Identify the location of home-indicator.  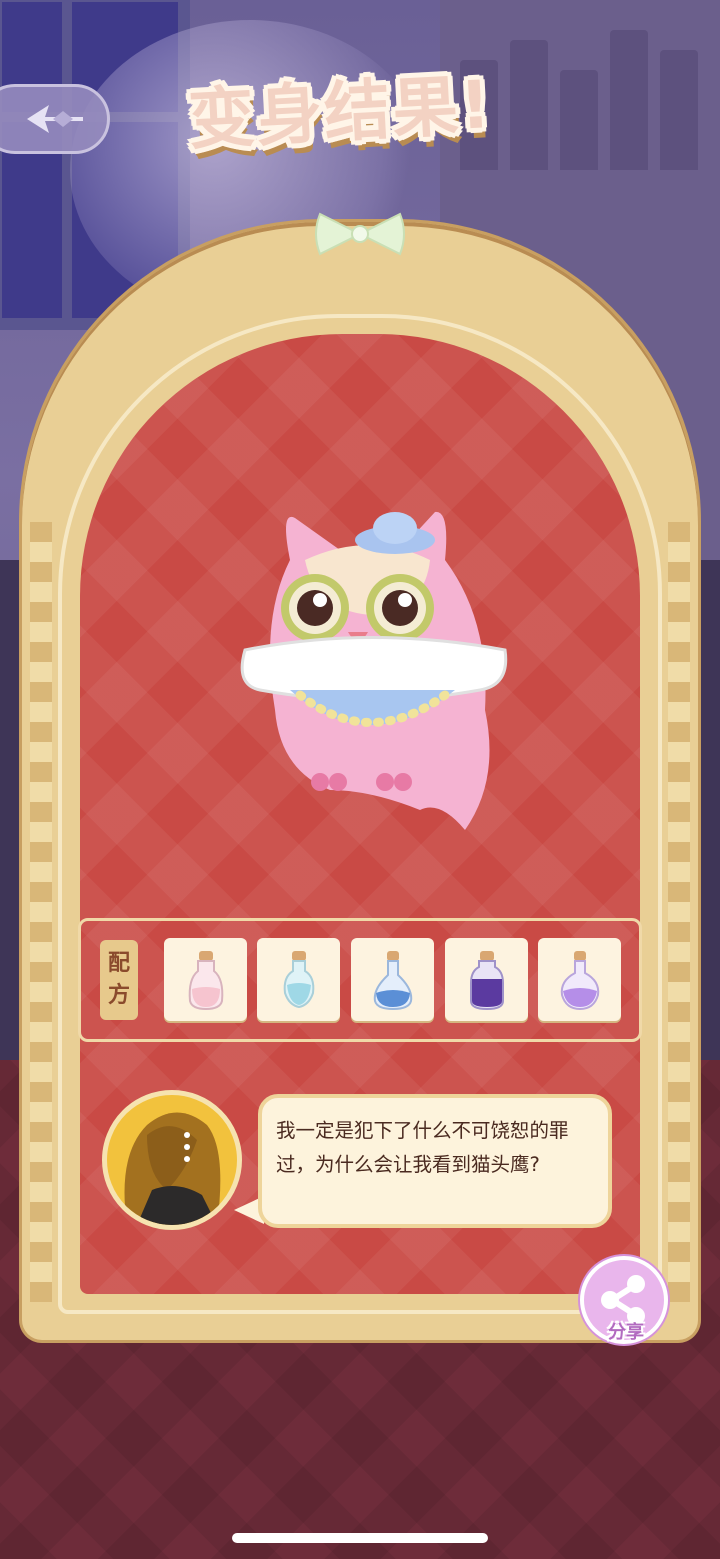
(360, 1538).